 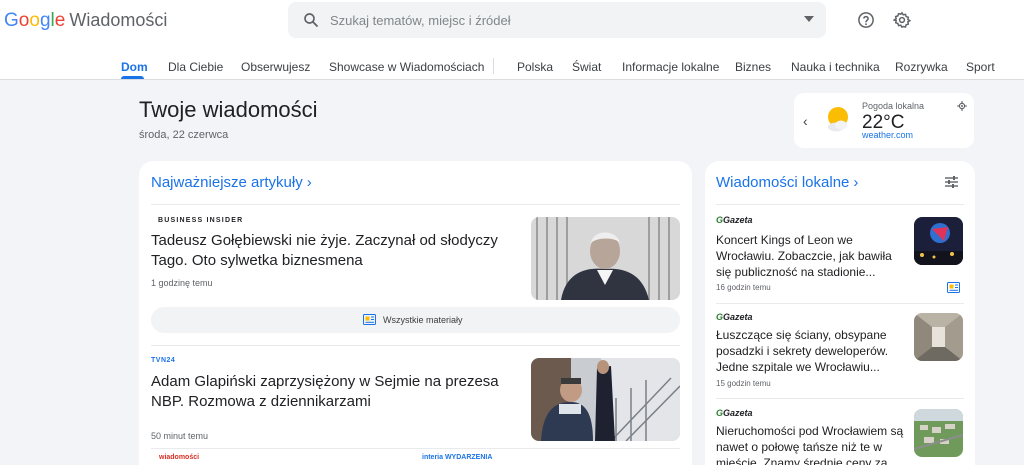 I want to click on all-coverage-button: Wszystkie materiały, so click(x=415, y=320).